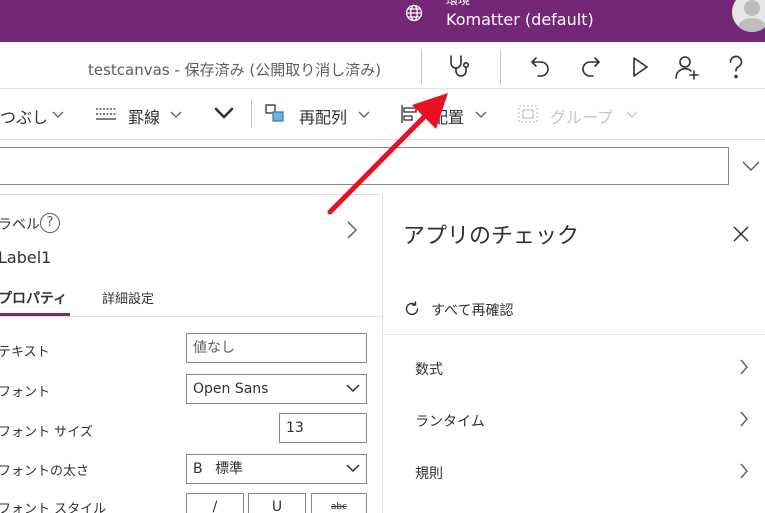  Describe the element at coordinates (276, 348) in the screenshot. I see `text-input: 値なし` at that location.